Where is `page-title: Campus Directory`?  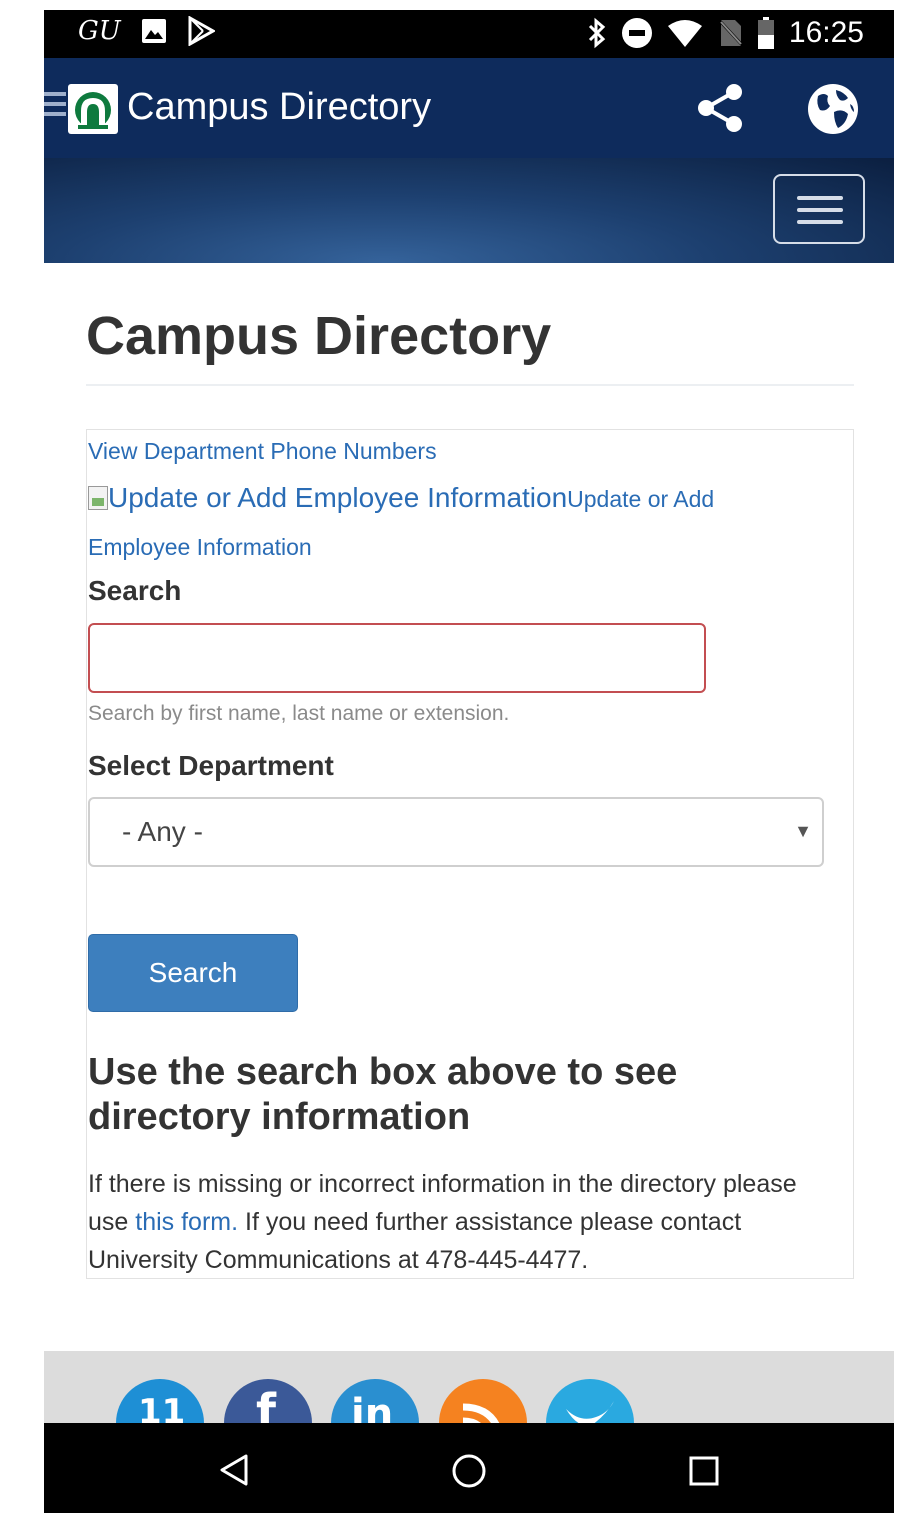 page-title: Campus Directory is located at coordinates (319, 336).